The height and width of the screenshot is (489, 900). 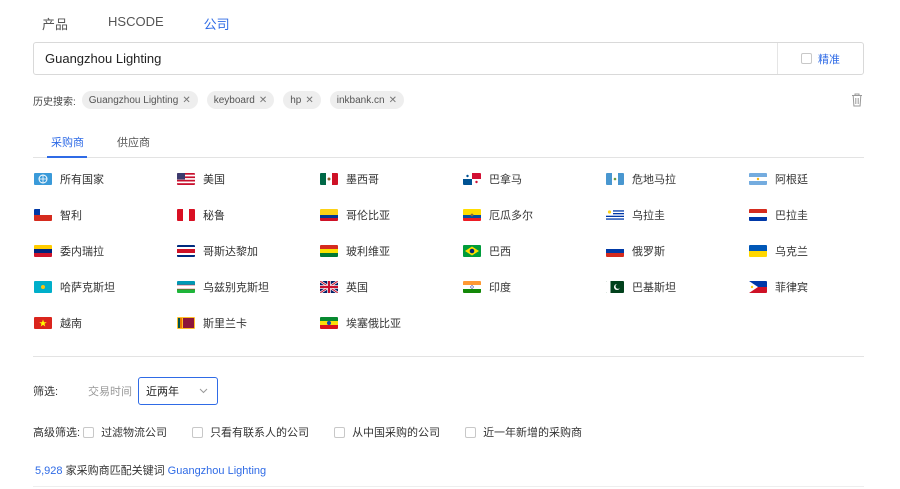 I want to click on country-uy: 乌拉圭, so click(x=635, y=215).